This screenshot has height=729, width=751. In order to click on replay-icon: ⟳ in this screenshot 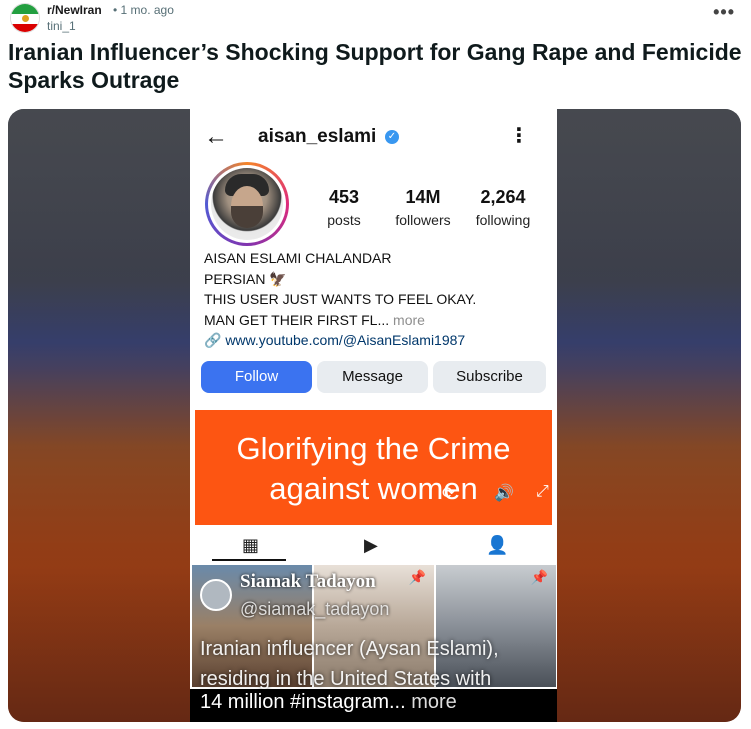, I will do `click(448, 493)`.